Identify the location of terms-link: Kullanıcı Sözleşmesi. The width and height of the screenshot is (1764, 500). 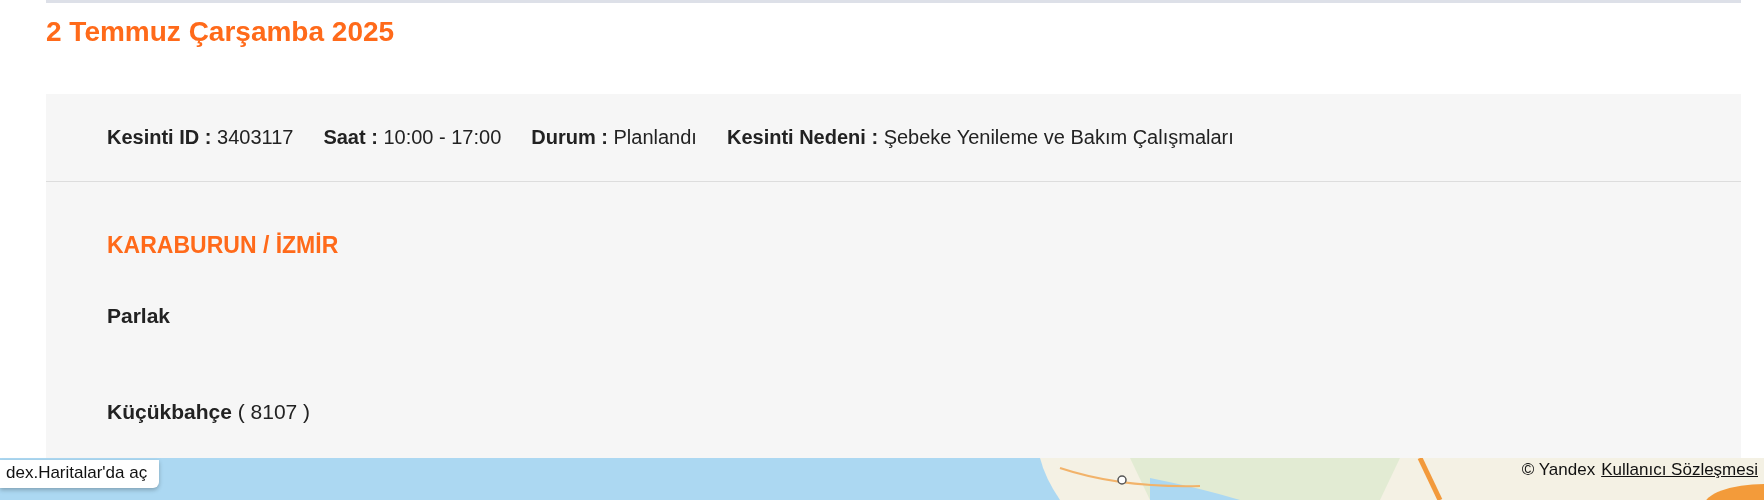
(1679, 470).